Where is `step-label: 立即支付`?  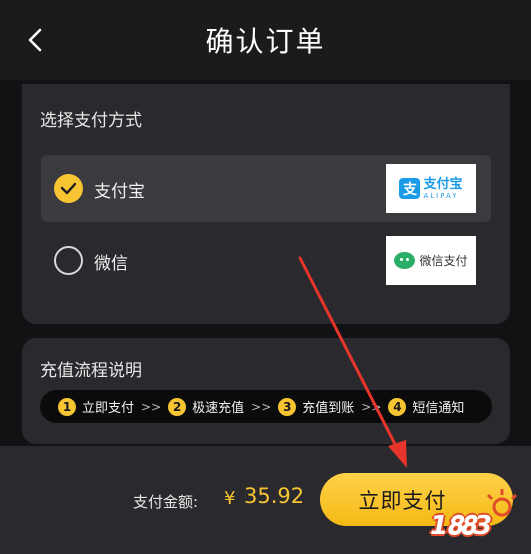 step-label: 立即支付 is located at coordinates (108, 408).